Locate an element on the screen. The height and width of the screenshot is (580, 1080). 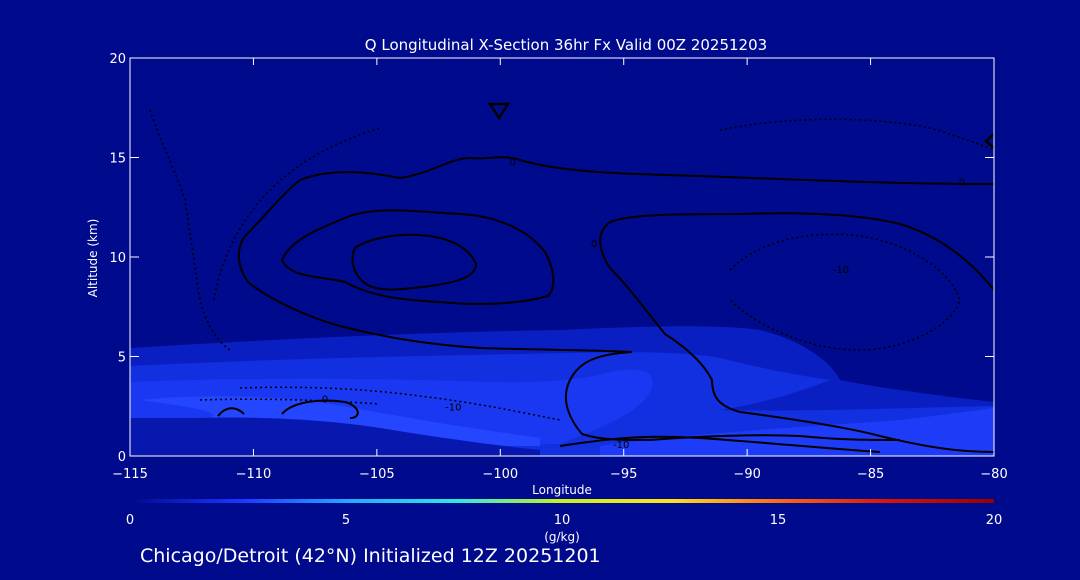
y-tick-label: 15 is located at coordinates (117, 159).